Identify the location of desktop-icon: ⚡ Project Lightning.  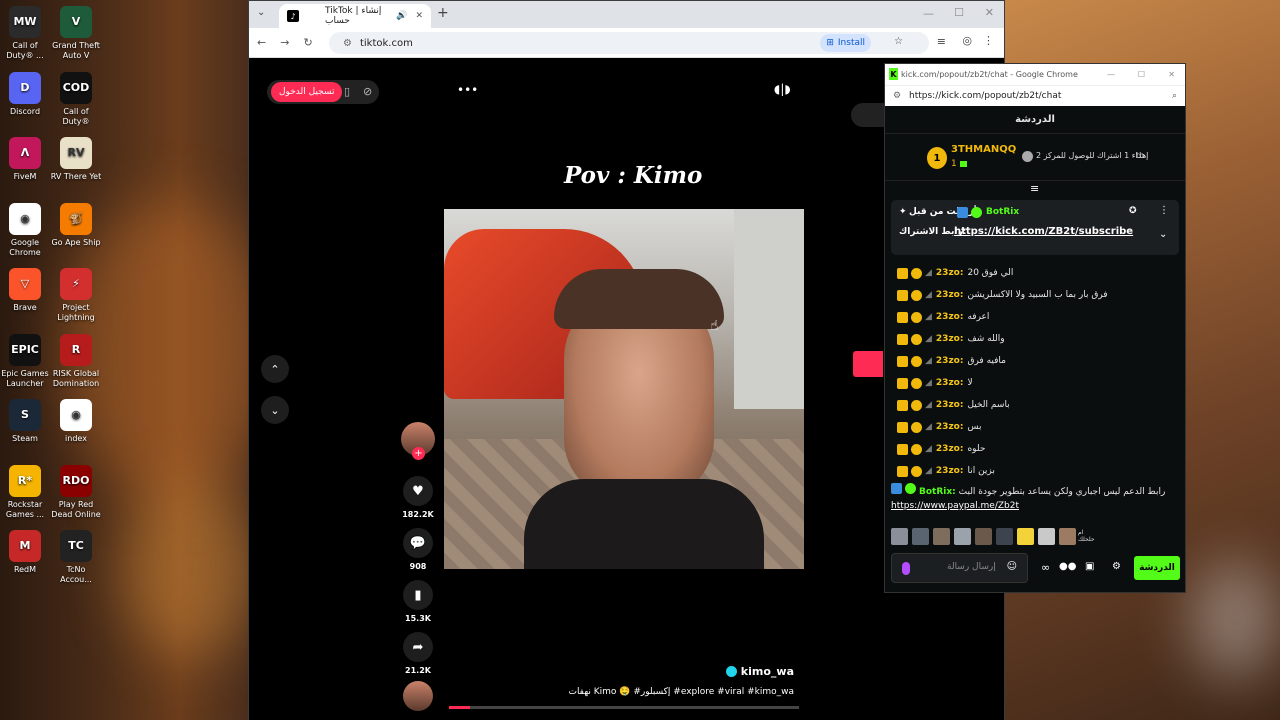
(76, 295).